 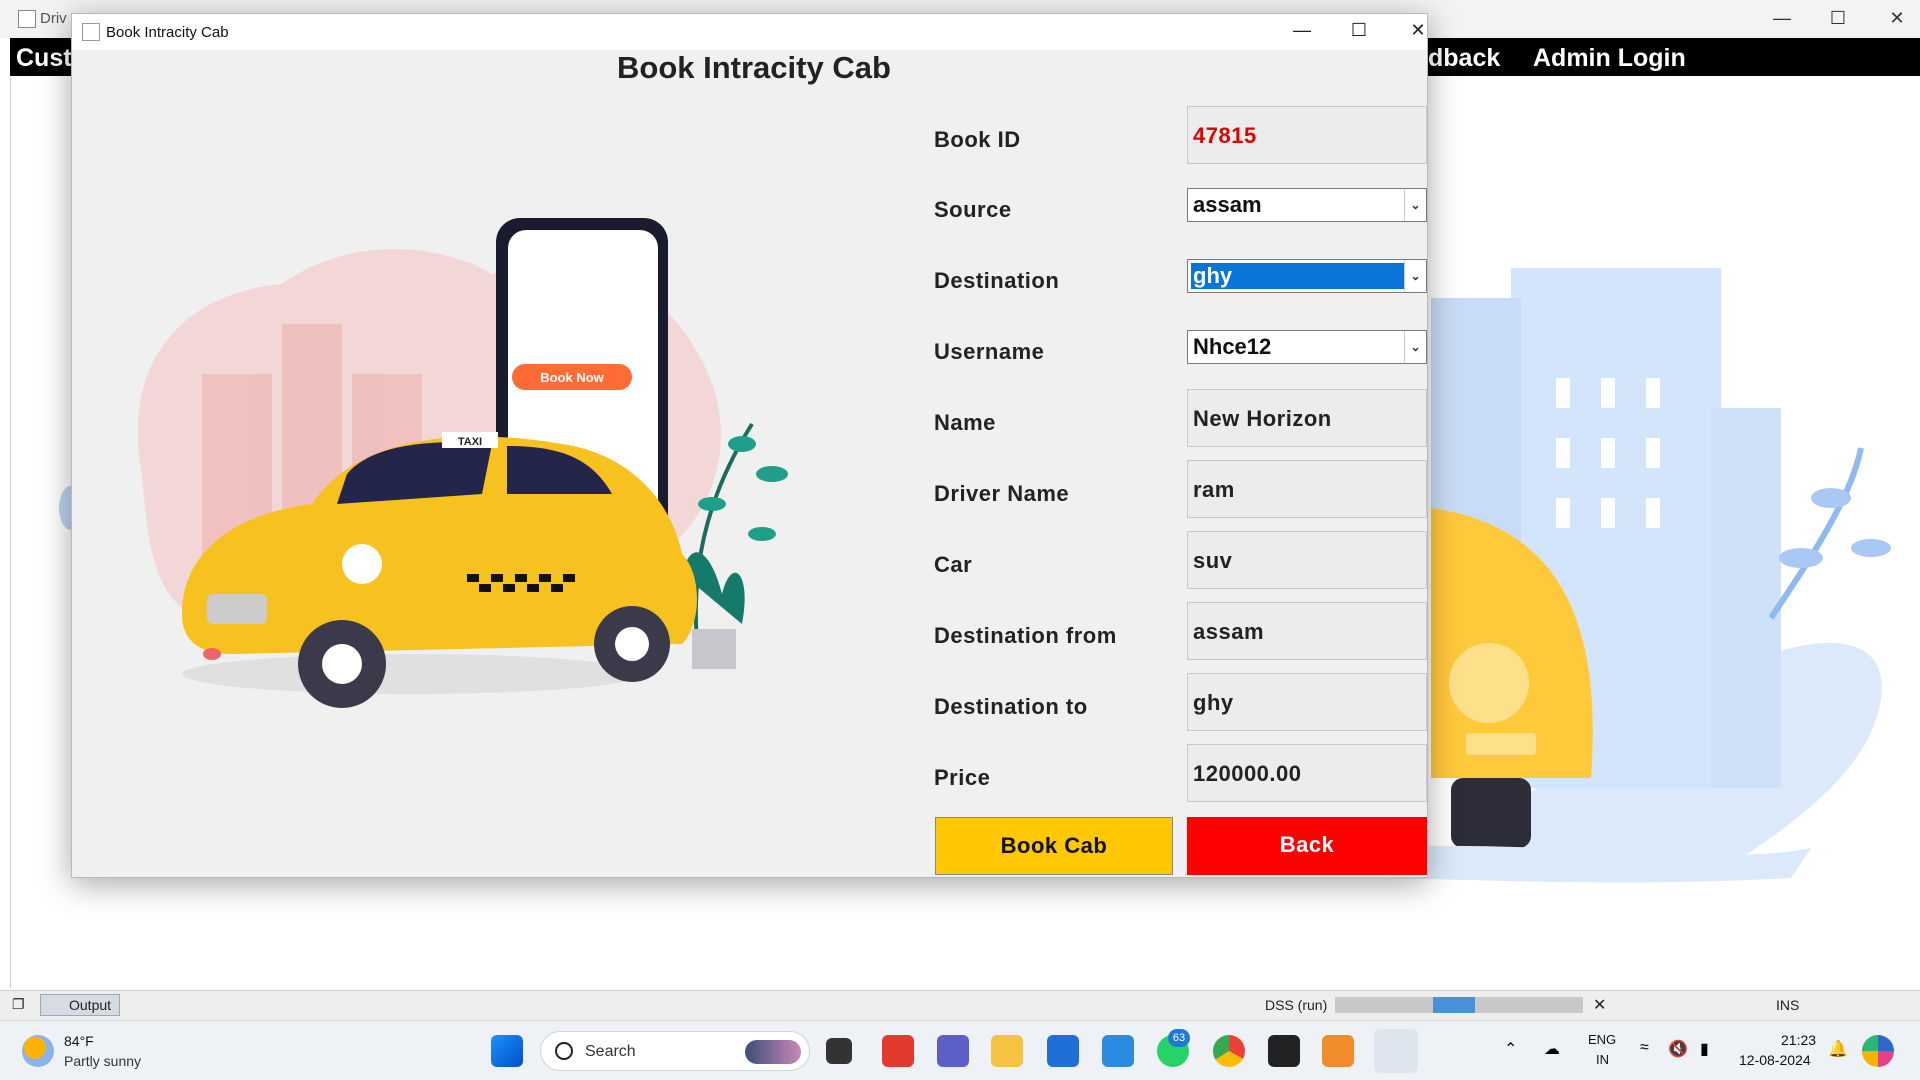 I want to click on notification-bell-icon: 🔔, so click(x=1838, y=1049).